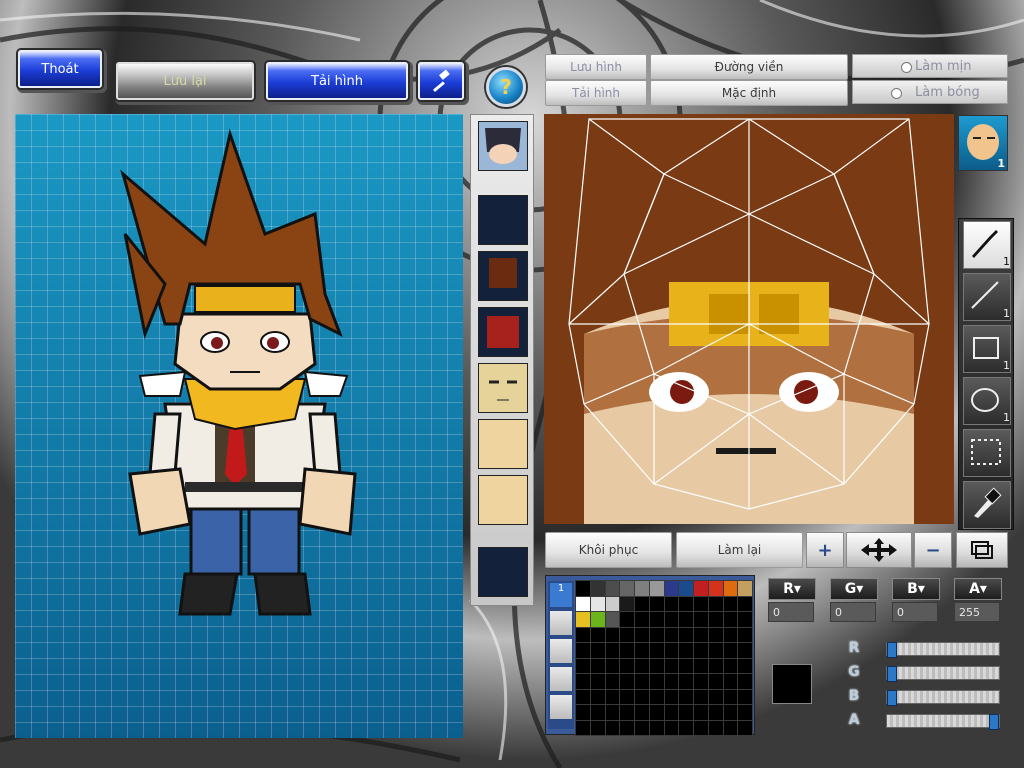  I want to click on move-button, so click(879, 550).